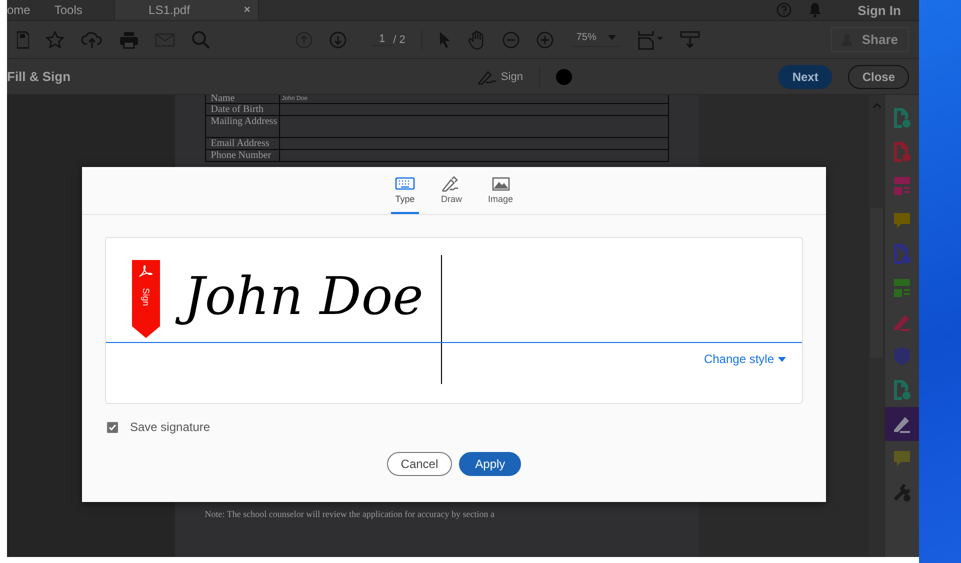 This screenshot has height=563, width=961. Describe the element at coordinates (382, 39) in the screenshot. I see `page-number-field: 1` at that location.